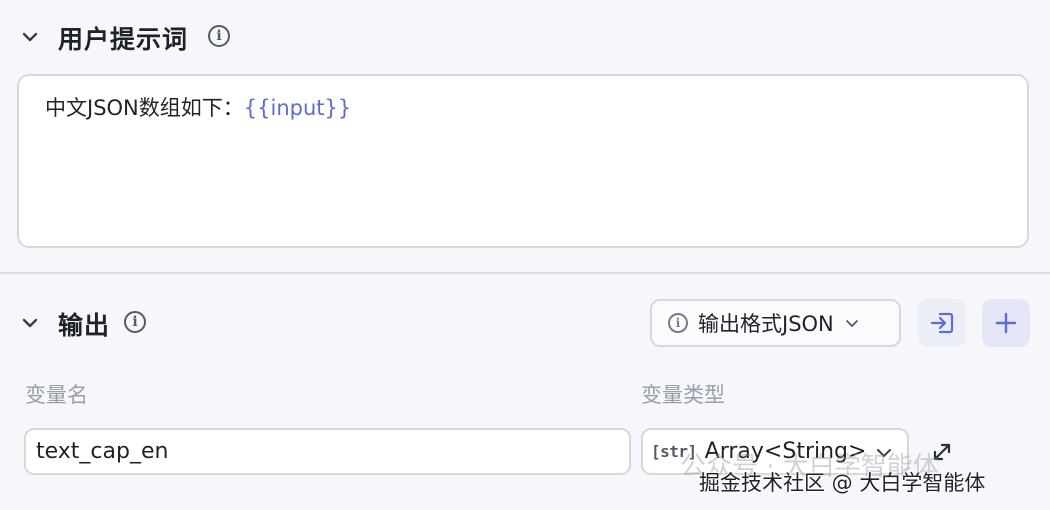  Describe the element at coordinates (123, 39) in the screenshot. I see `prompt-section-title: 用户提示词` at that location.